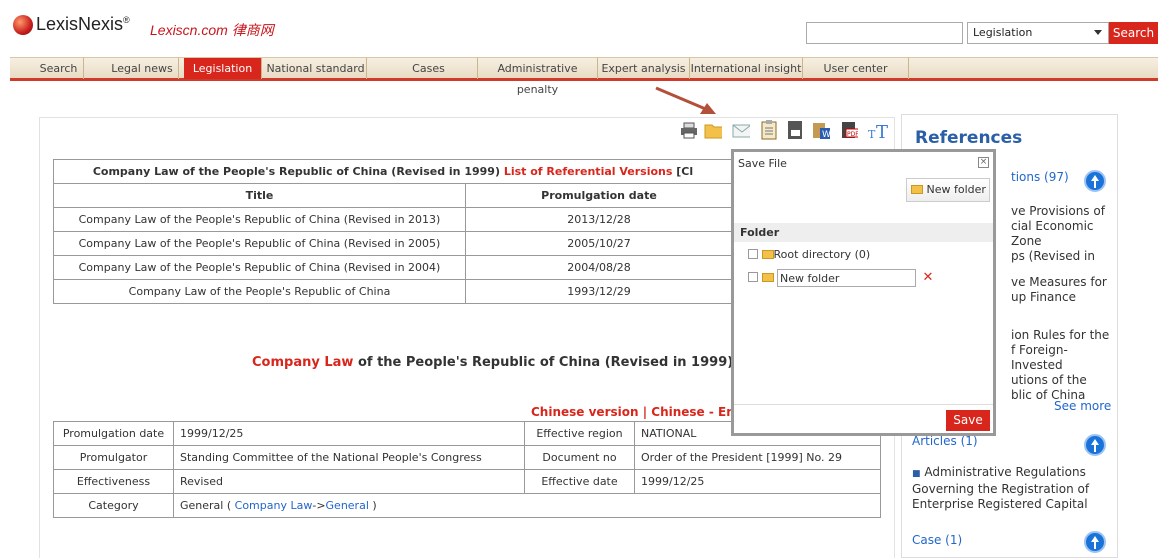 The width and height of the screenshot is (1158, 558). I want to click on references-title: References, so click(969, 138).